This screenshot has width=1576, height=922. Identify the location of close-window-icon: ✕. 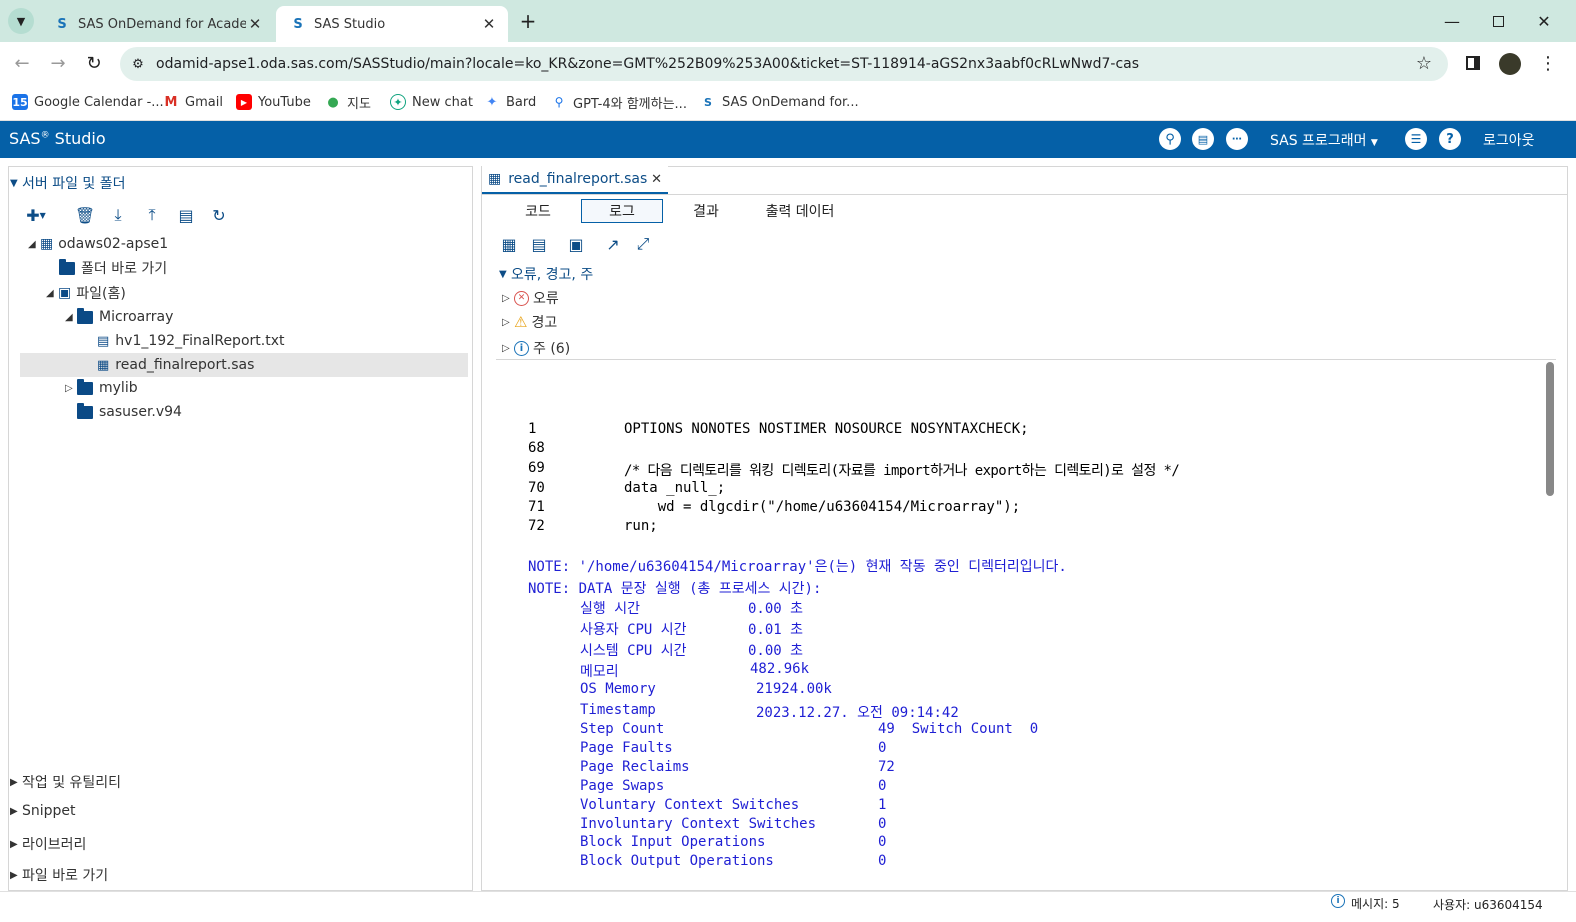
(1544, 21).